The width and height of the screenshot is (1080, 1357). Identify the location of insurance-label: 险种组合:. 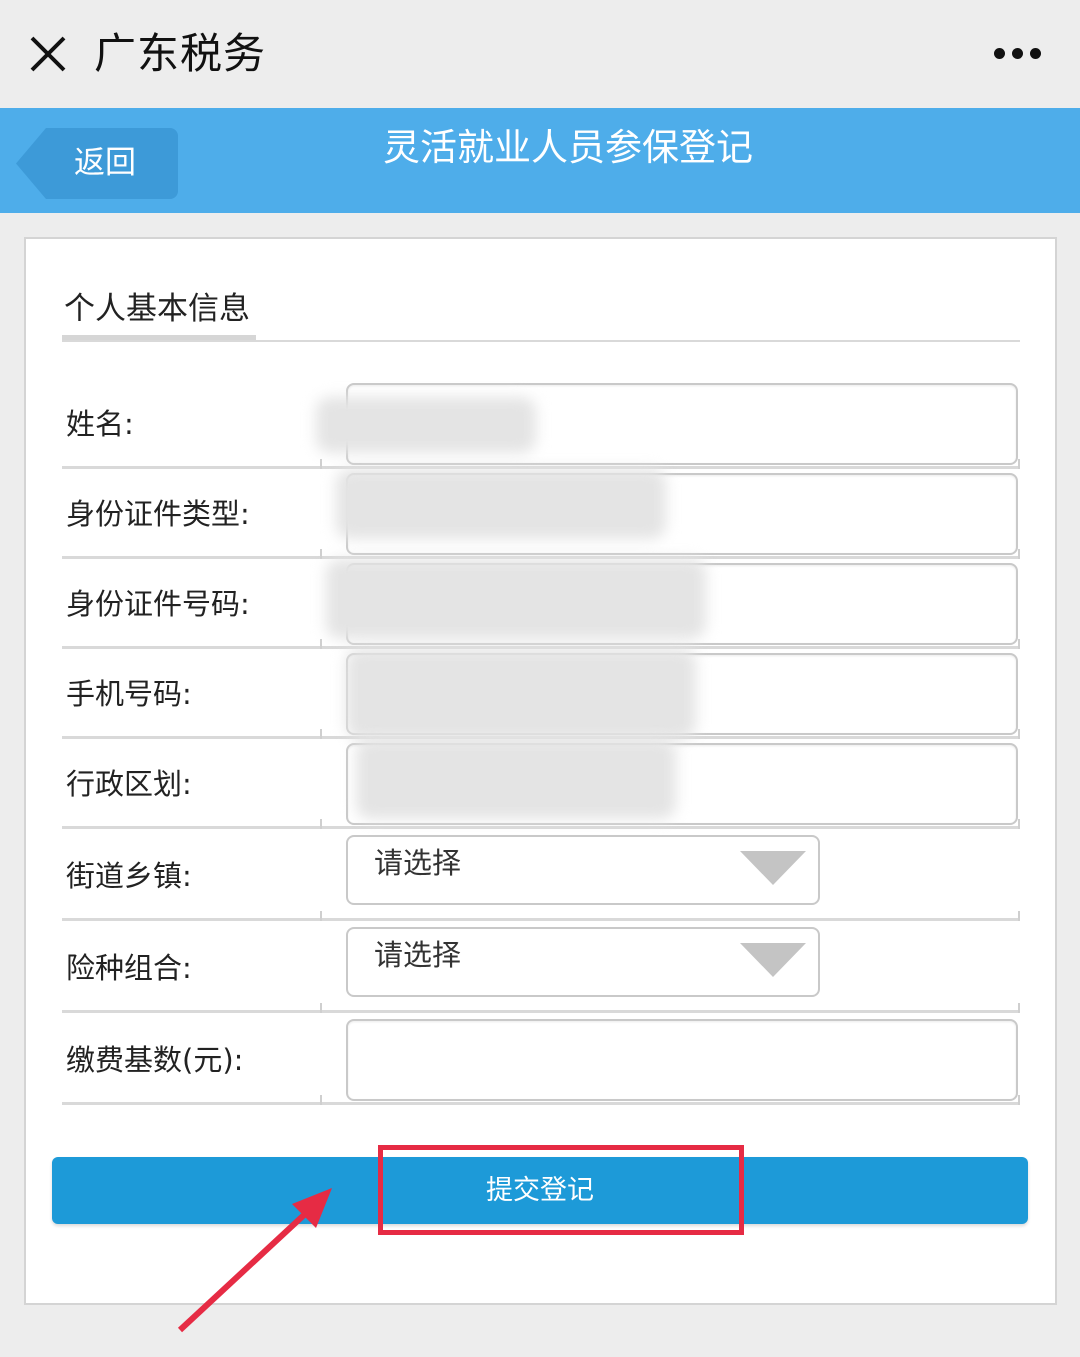
(129, 968).